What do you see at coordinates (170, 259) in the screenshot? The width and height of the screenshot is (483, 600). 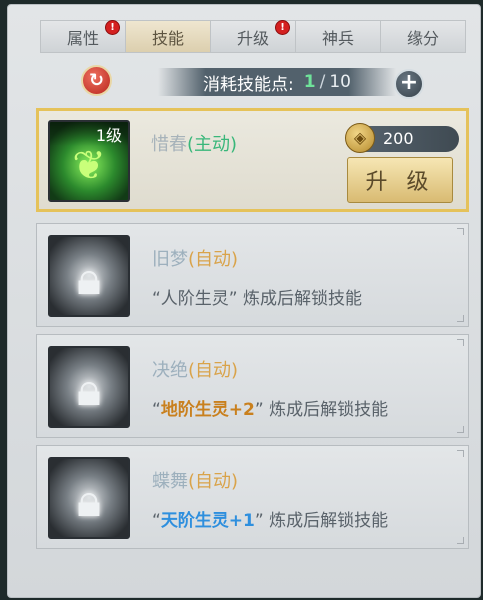 I see `skill-title: 旧梦` at bounding box center [170, 259].